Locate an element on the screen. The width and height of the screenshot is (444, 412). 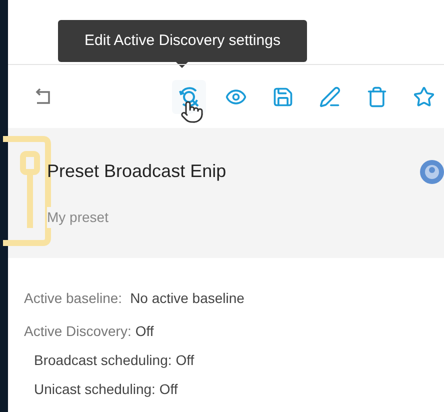
detail-label: Unicast scheduling: is located at coordinates (95, 389).